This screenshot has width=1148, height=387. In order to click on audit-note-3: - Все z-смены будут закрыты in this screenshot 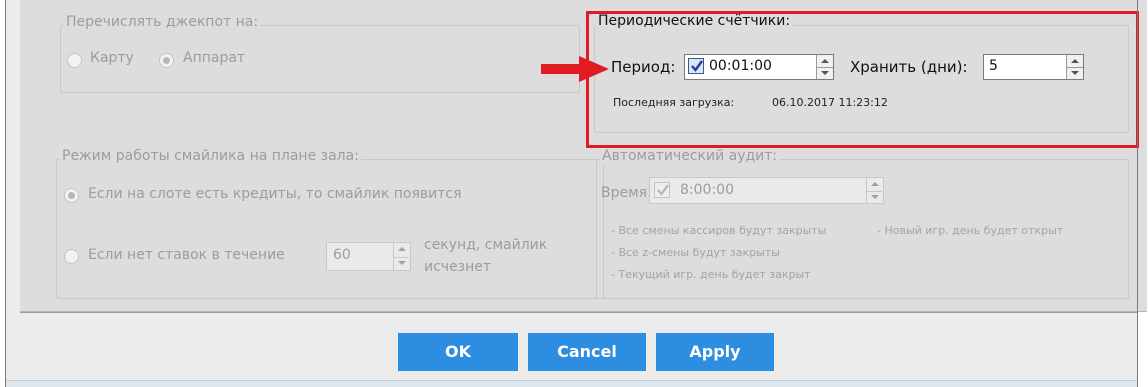, I will do `click(695, 252)`.